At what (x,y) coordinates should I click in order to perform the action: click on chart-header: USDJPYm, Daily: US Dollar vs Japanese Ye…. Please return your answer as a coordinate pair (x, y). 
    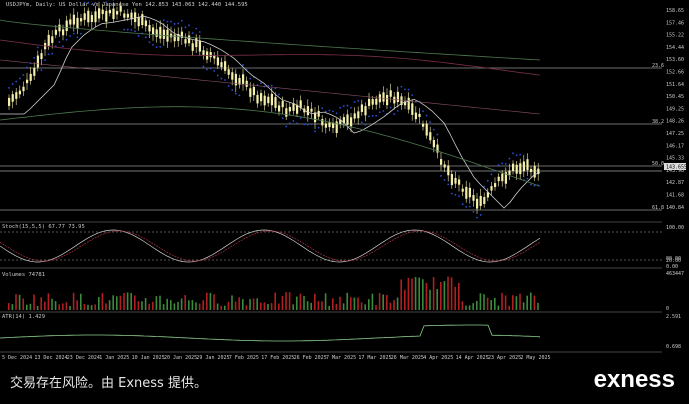
    Looking at the image, I should click on (127, 5).